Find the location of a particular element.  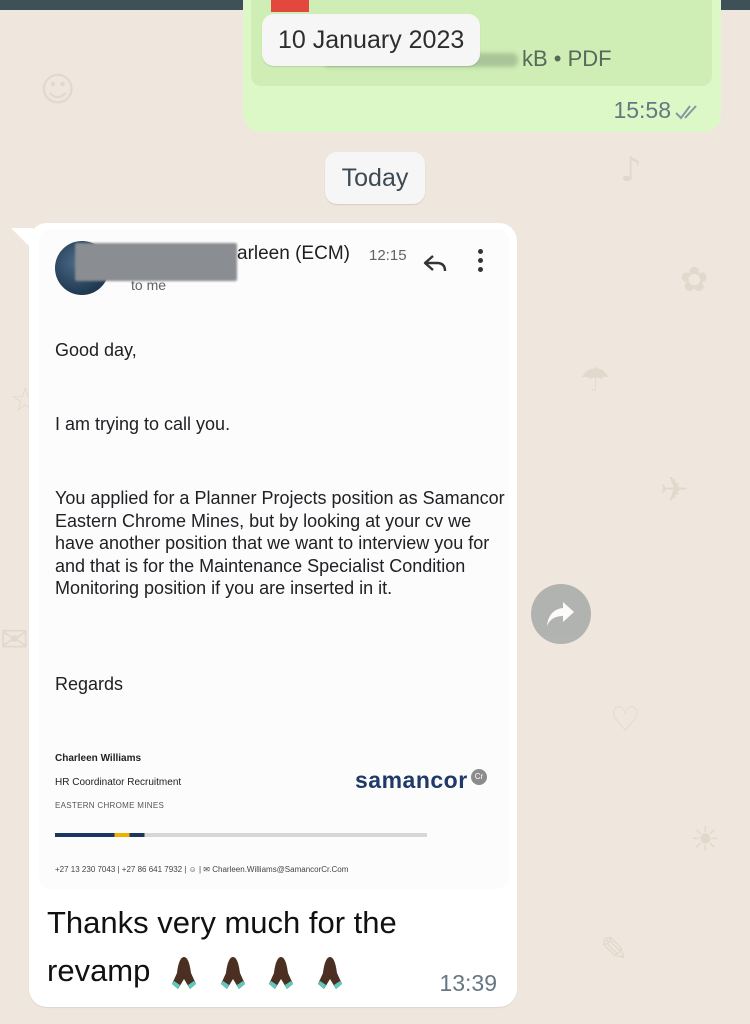

document-meta-suffix: kB • PDF is located at coordinates (567, 58).